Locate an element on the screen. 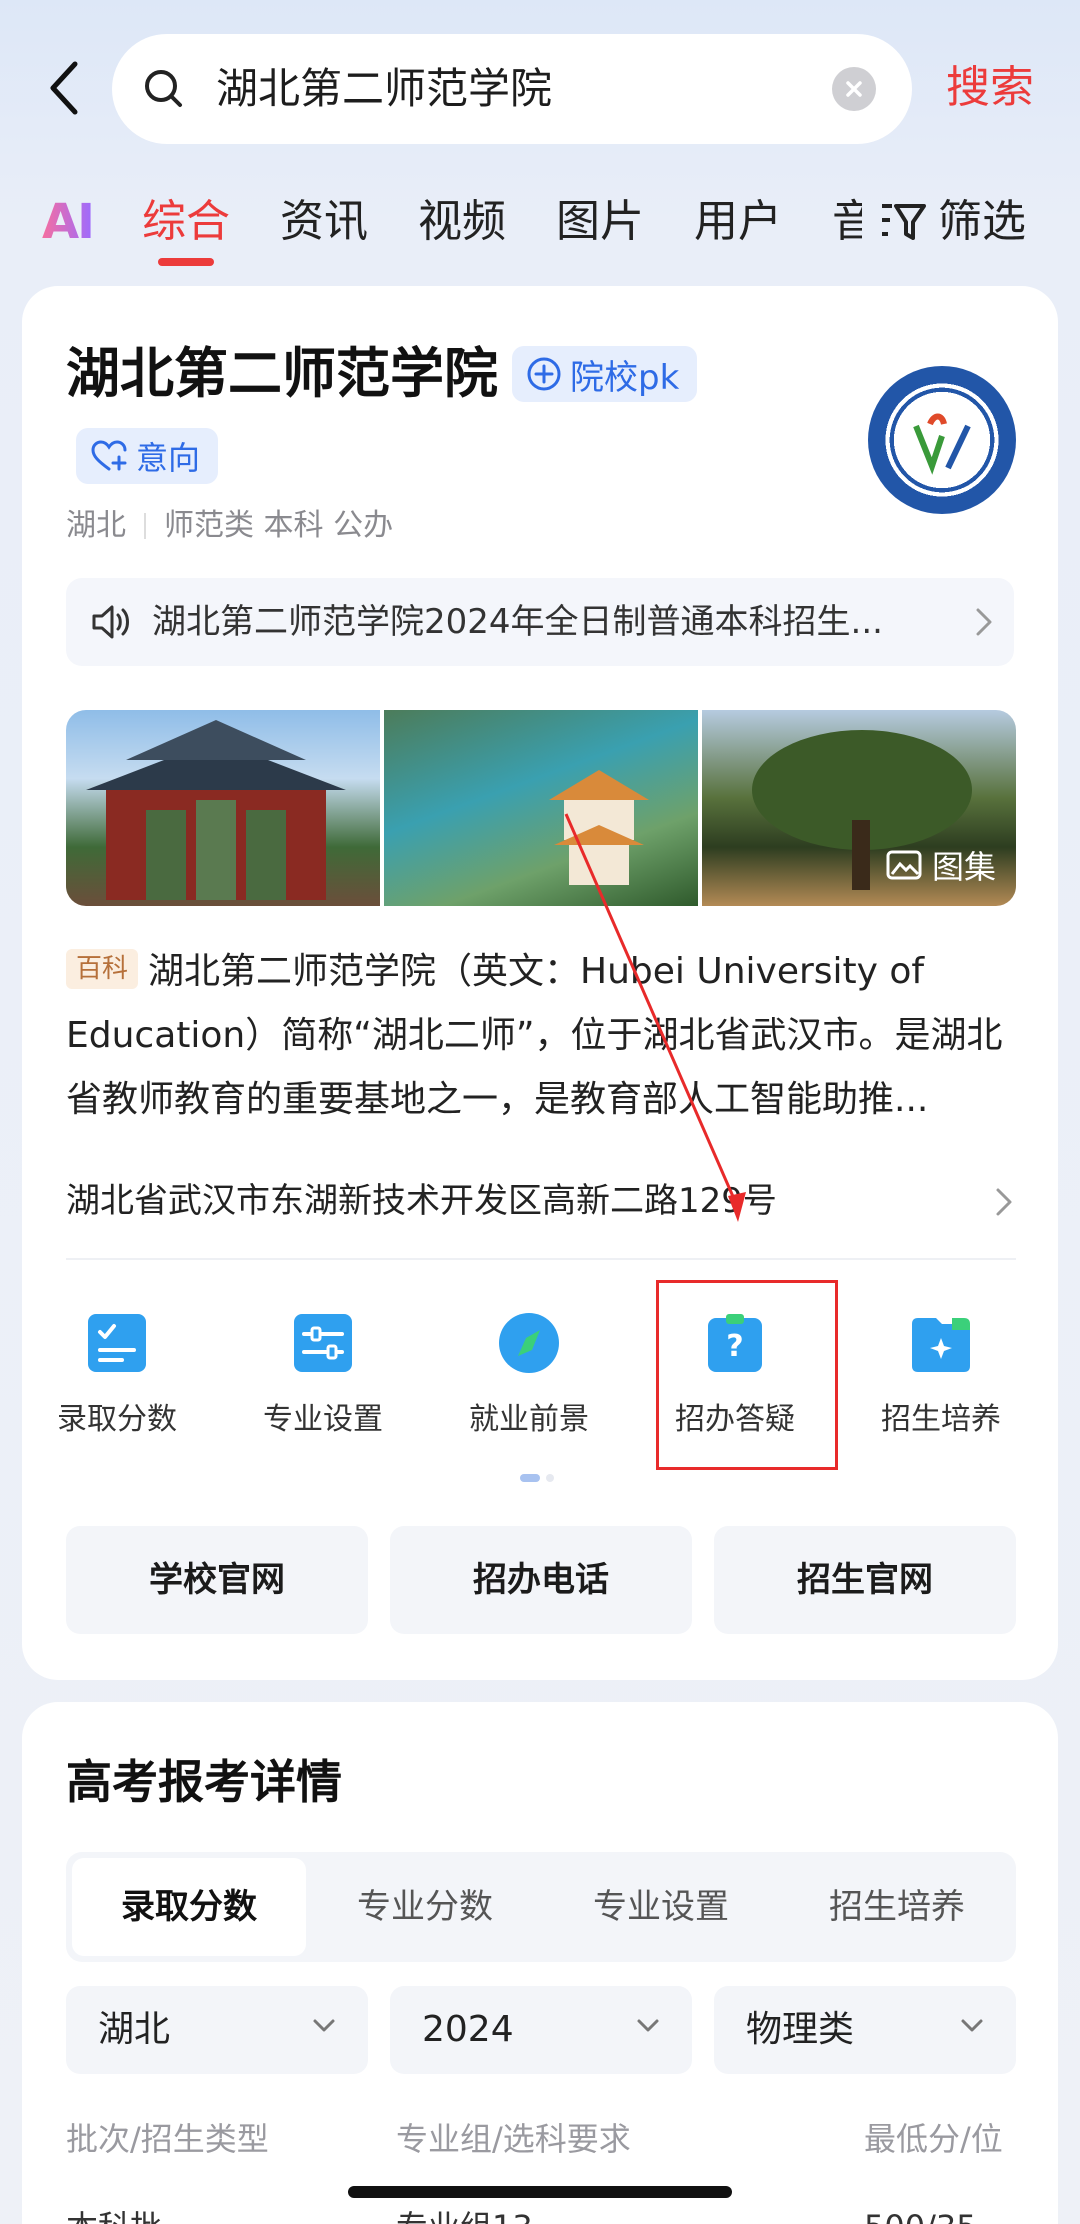 This screenshot has width=1080, height=2224. admissions-phone-button: 招办电话 is located at coordinates (541, 1580).